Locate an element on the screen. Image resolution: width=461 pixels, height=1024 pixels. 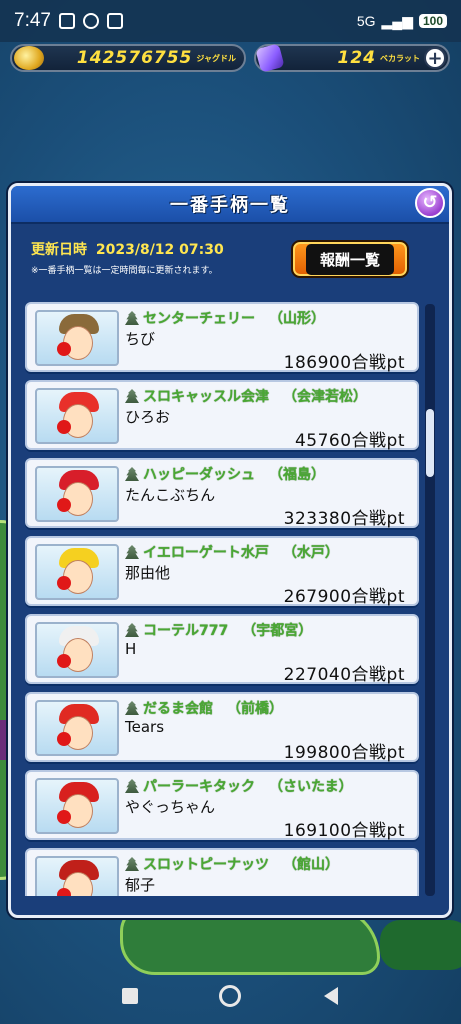
player-name: やぐっちゃん is located at coordinates (170, 807).